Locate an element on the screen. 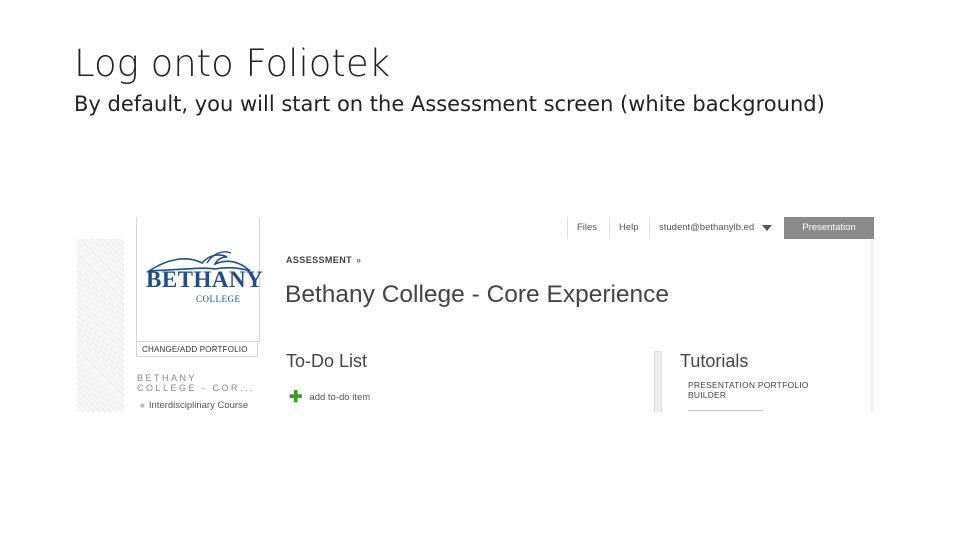  plus-icon: ✚ is located at coordinates (296, 397).